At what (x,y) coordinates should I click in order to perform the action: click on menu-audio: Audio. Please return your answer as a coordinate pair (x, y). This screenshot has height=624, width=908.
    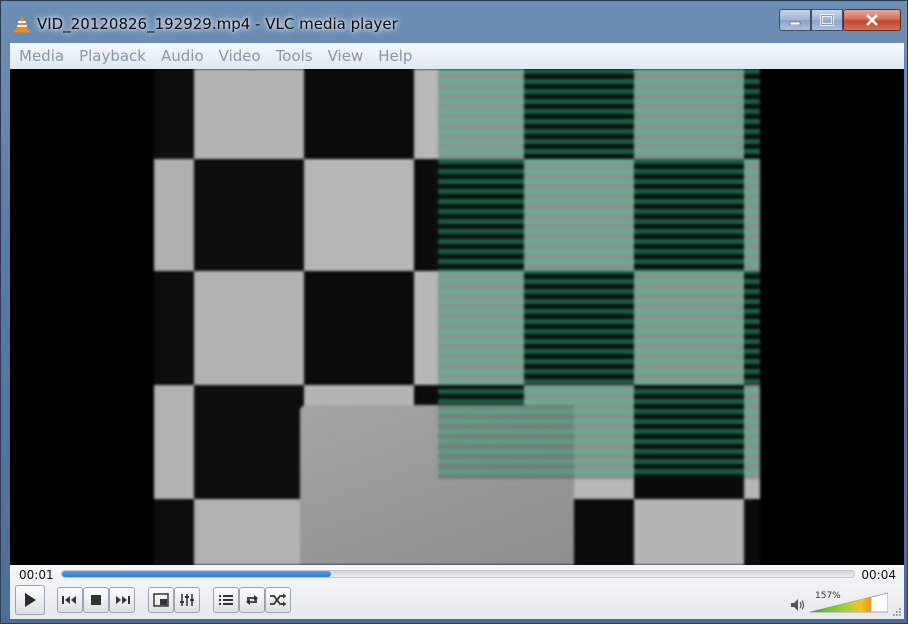
    Looking at the image, I should click on (182, 56).